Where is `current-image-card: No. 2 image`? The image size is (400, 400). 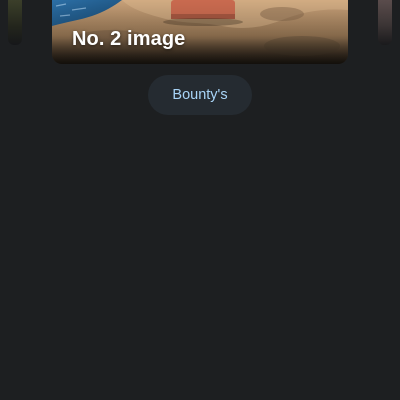 current-image-card: No. 2 image is located at coordinates (200, 32).